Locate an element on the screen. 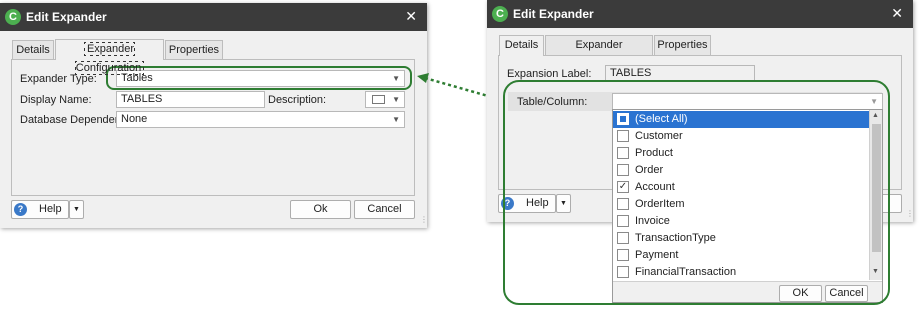 This screenshot has height=309, width=920. list-item: ✓ Account is located at coordinates (741, 187).